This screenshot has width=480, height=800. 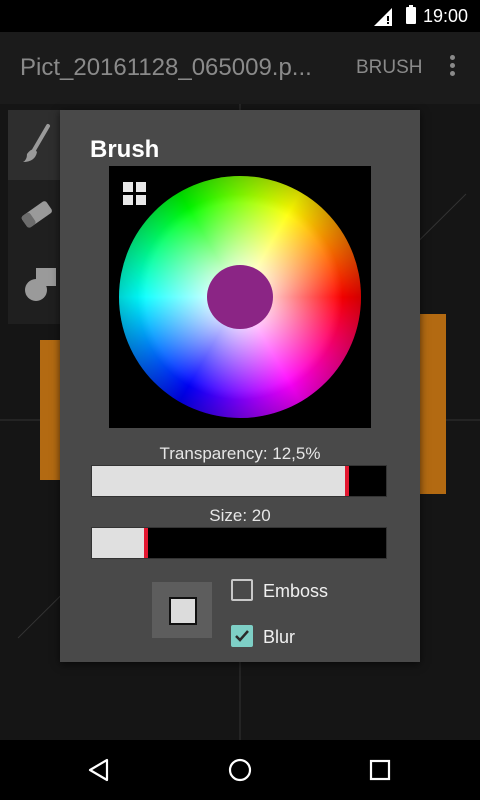 I want to click on size-slider-fill, so click(x=120, y=543).